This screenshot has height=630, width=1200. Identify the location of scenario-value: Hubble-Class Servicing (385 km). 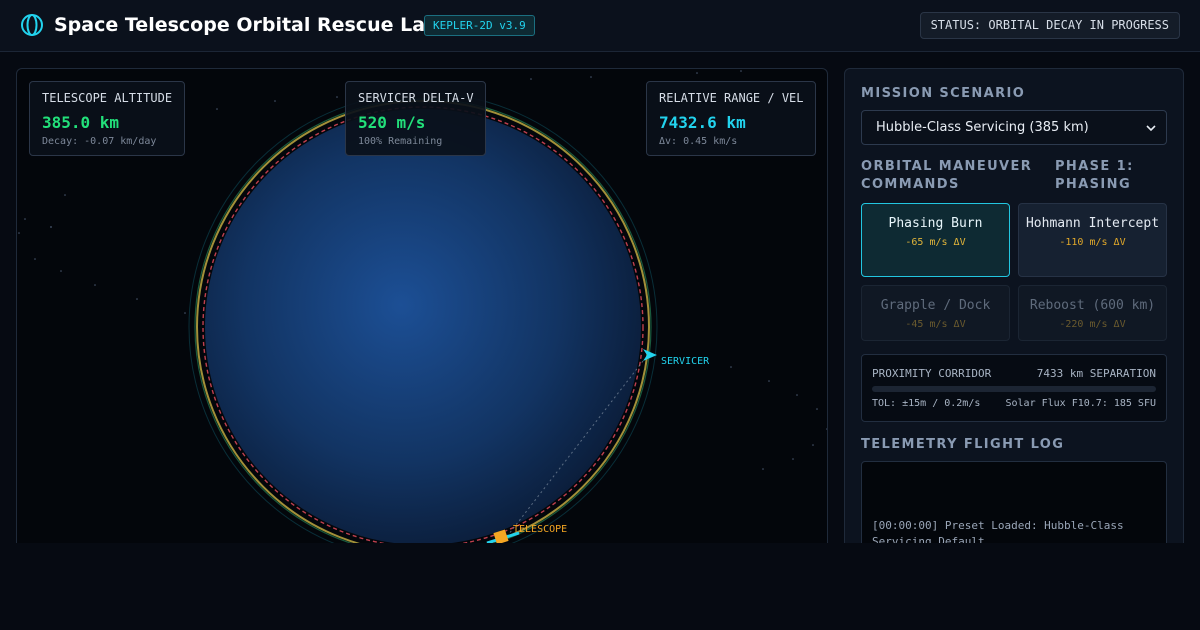
(982, 127).